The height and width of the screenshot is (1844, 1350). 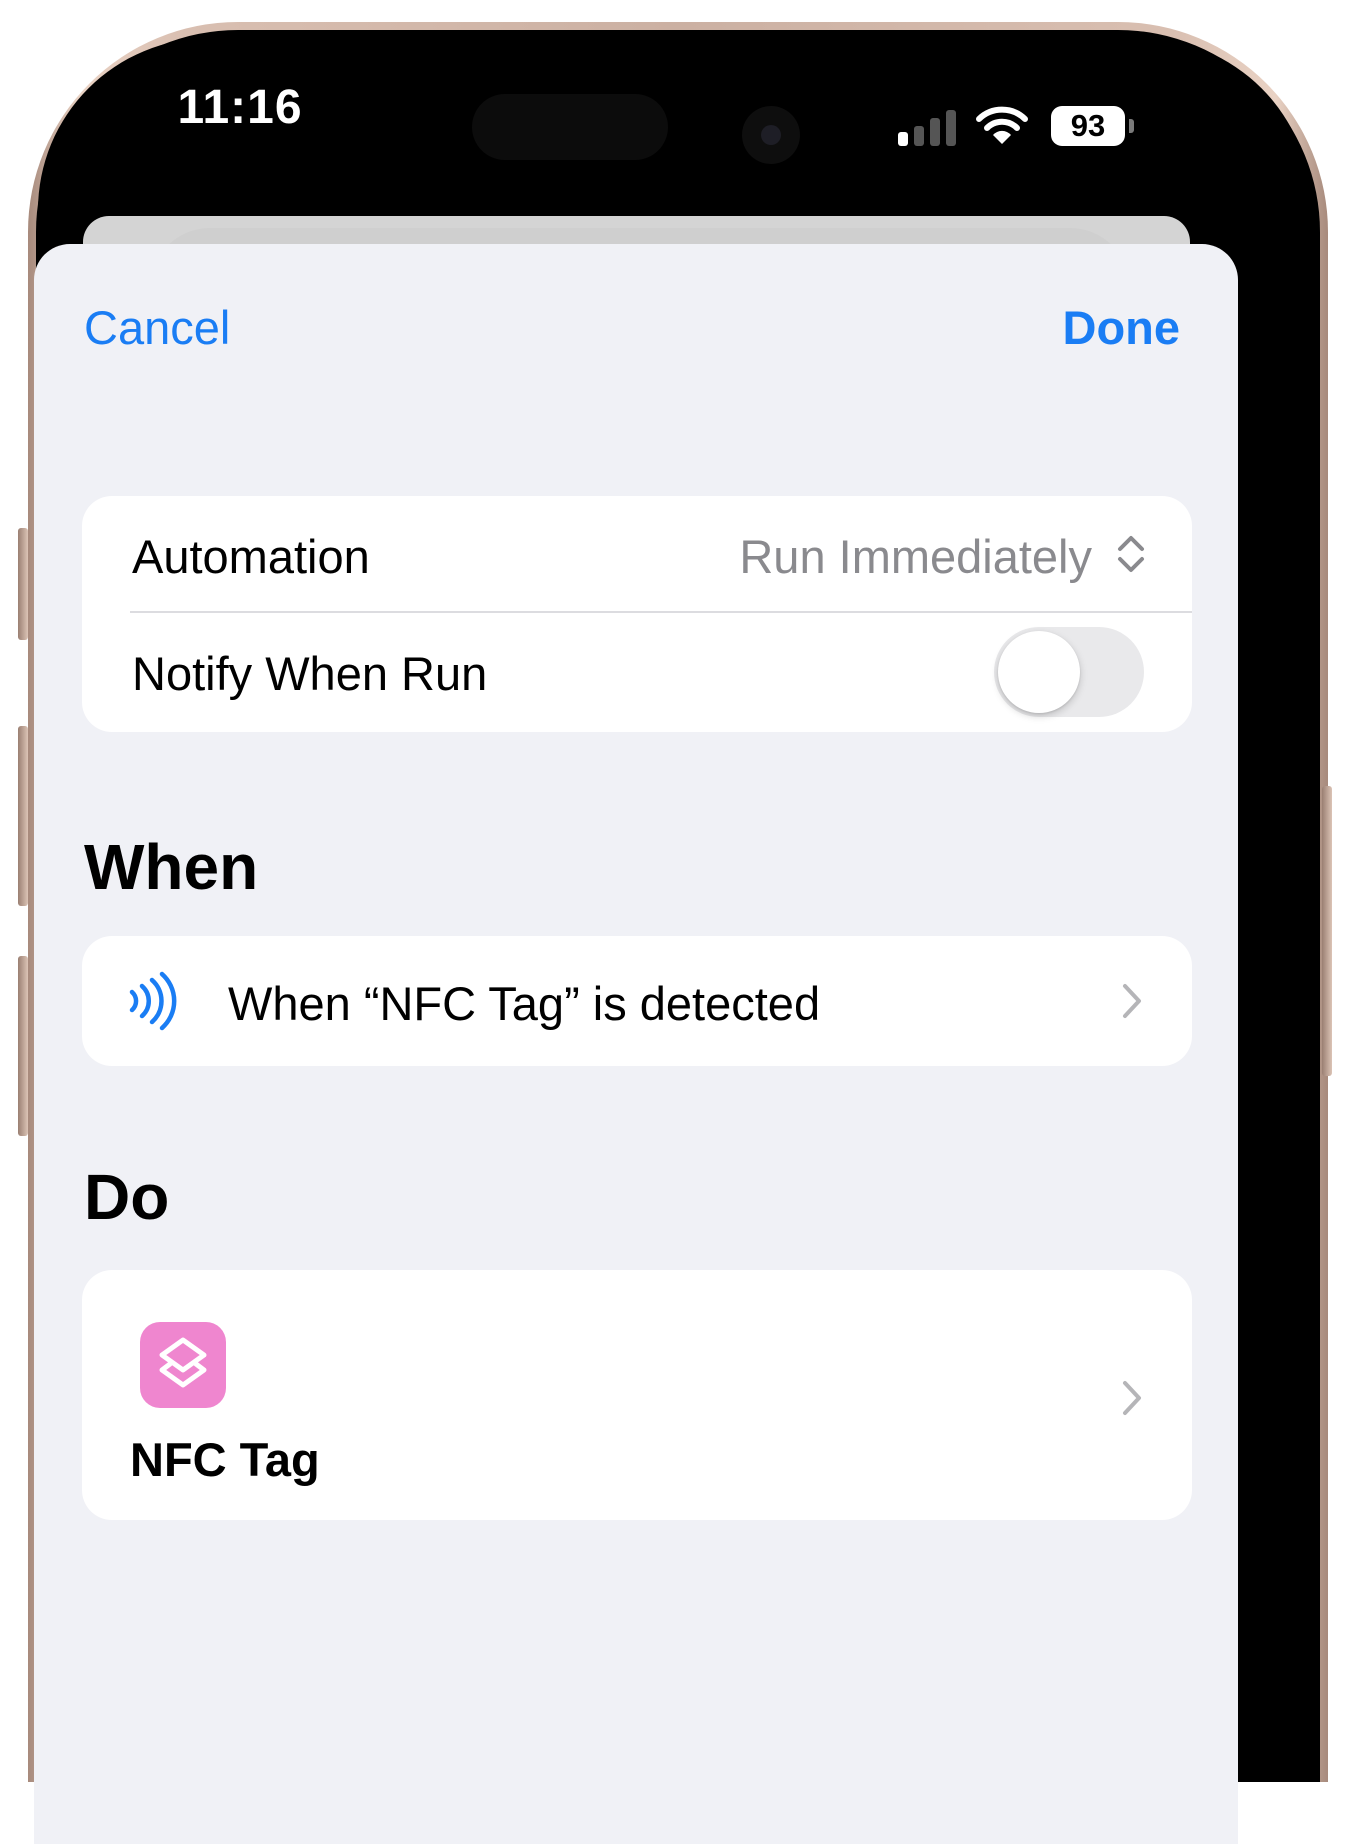 What do you see at coordinates (1039, 672) in the screenshot?
I see `toggle-knob` at bounding box center [1039, 672].